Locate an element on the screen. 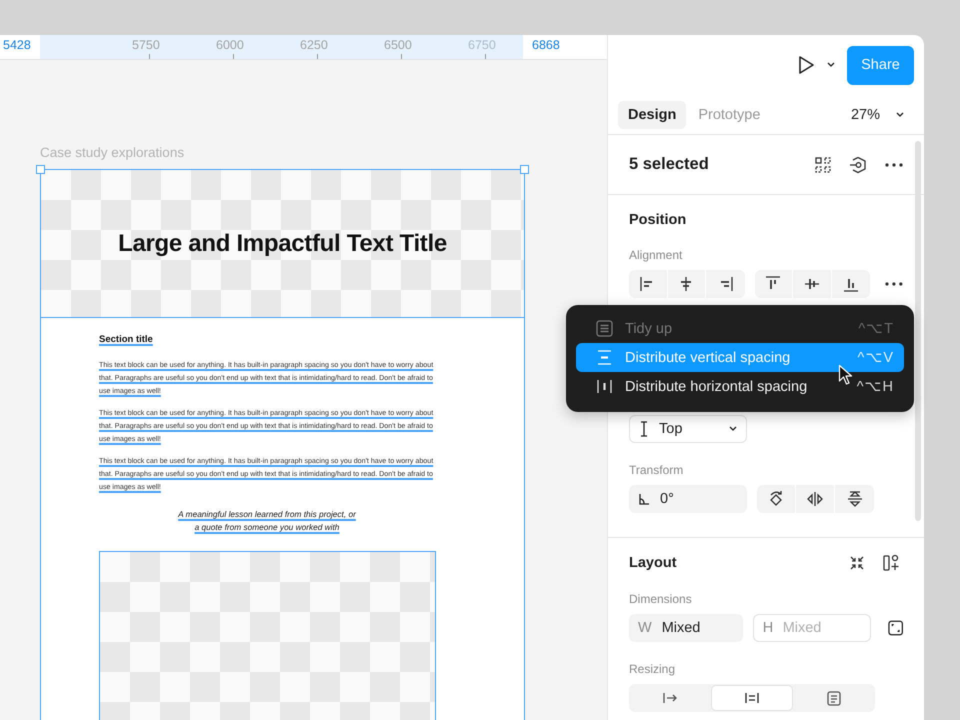 The image size is (960, 720). cursor-icon is located at coordinates (846, 375).